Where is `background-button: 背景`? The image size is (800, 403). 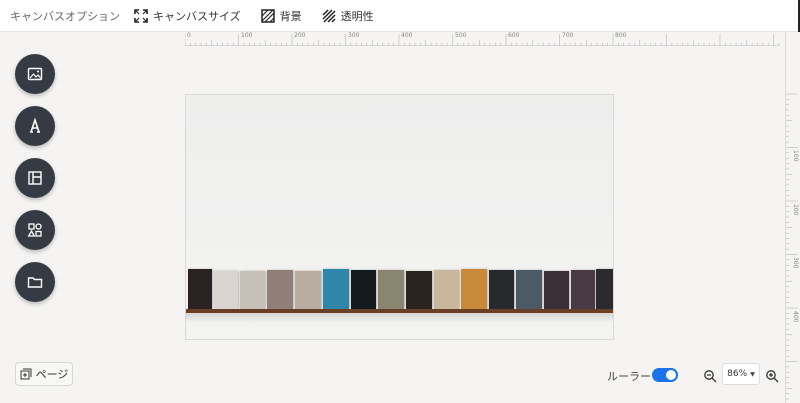
background-button: 背景 is located at coordinates (281, 16).